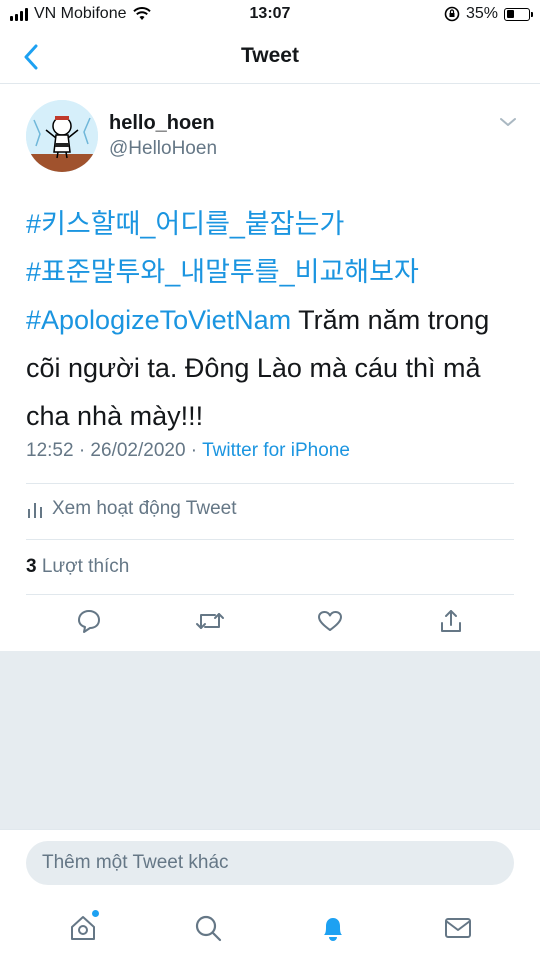 The width and height of the screenshot is (540, 960). What do you see at coordinates (31, 566) in the screenshot?
I see `likes-count: 3` at bounding box center [31, 566].